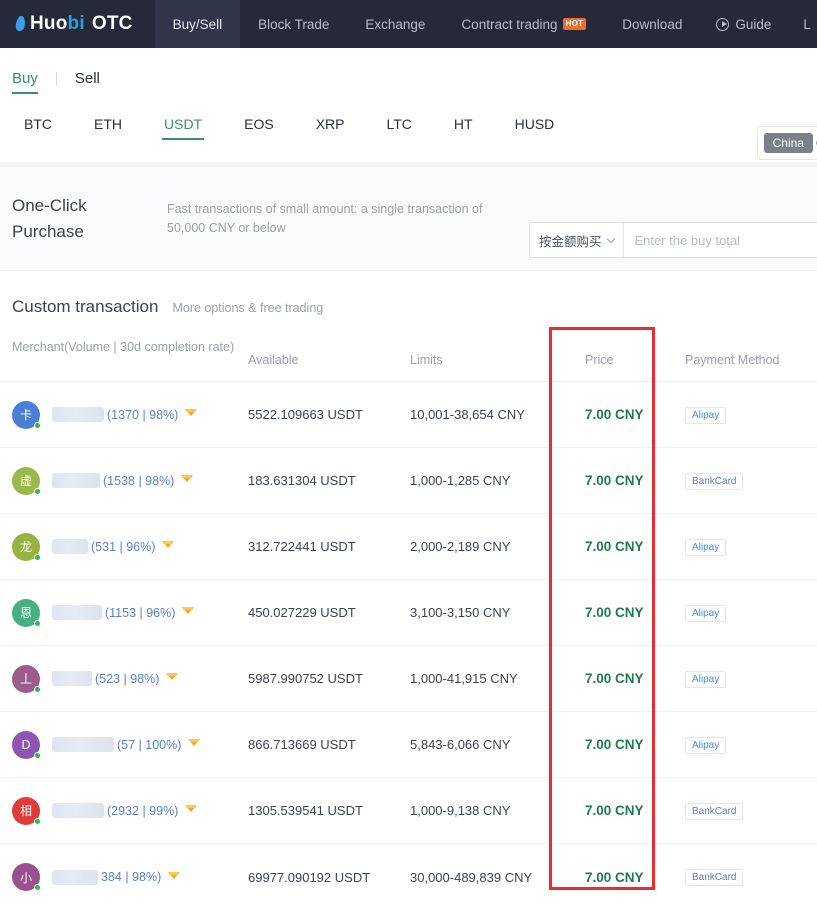 The height and width of the screenshot is (917, 817). I want to click on coin-tab-btc: BTC, so click(38, 128).